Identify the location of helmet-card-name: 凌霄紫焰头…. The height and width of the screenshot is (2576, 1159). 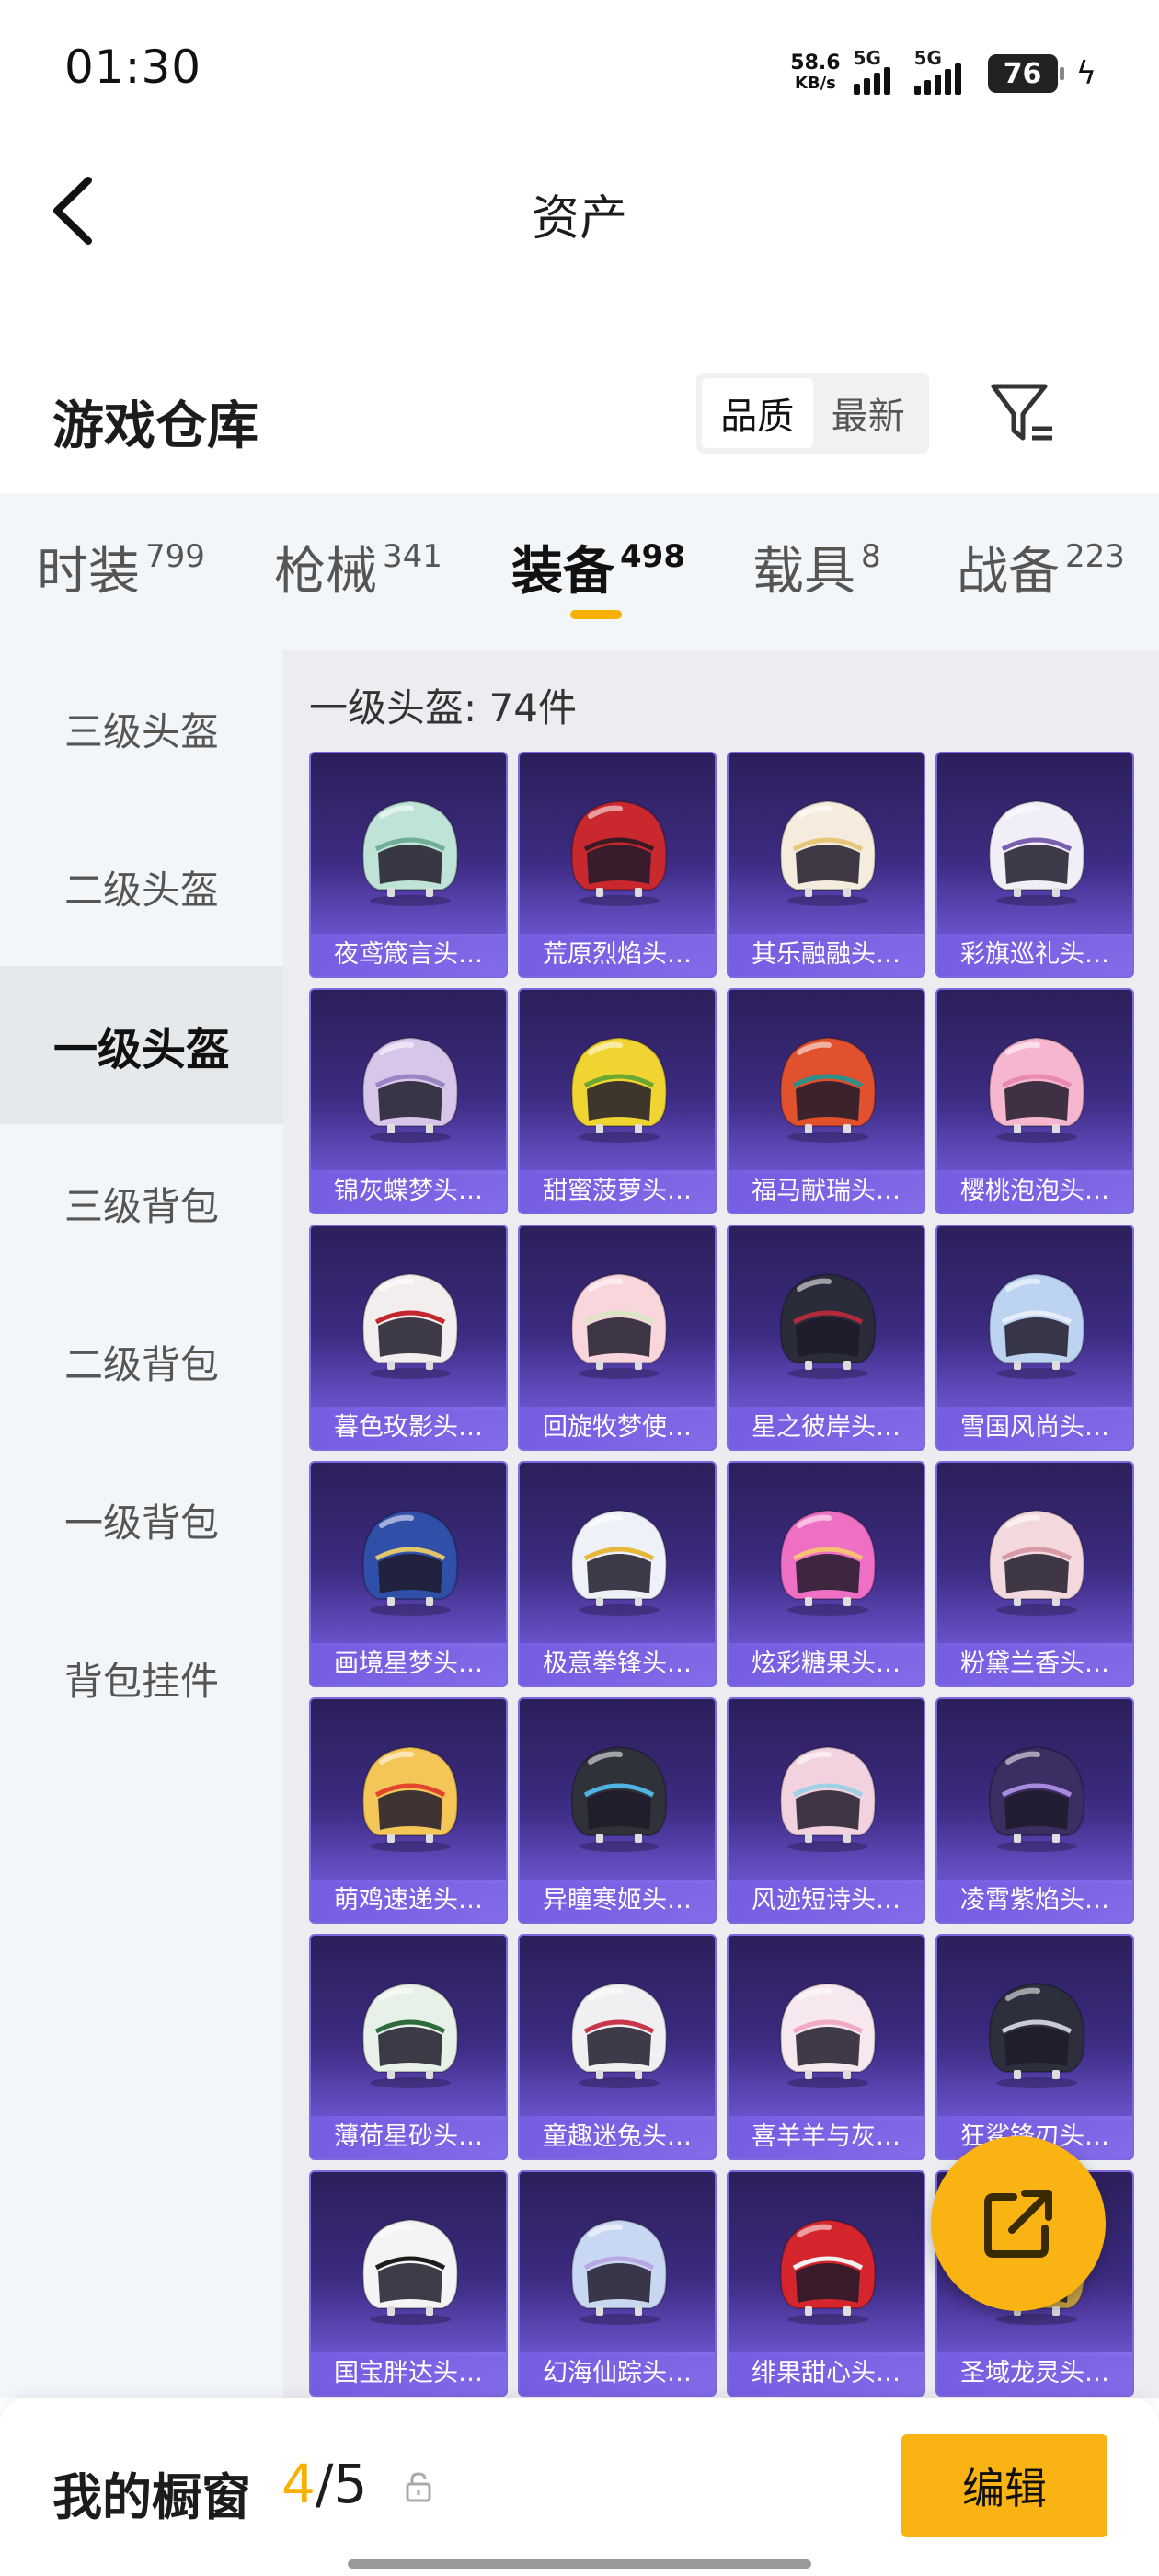
(1034, 1901).